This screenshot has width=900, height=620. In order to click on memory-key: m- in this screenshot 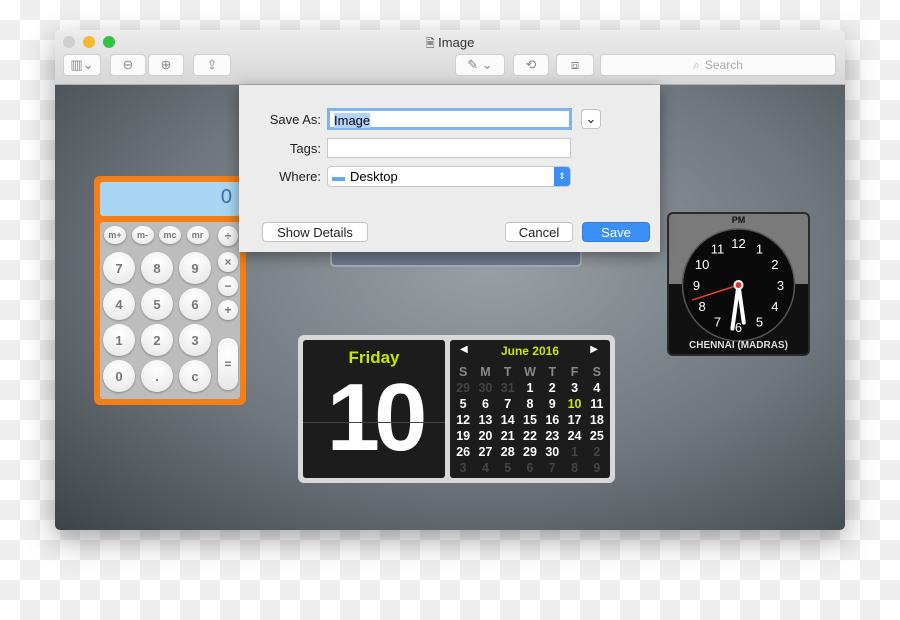, I will do `click(142, 235)`.